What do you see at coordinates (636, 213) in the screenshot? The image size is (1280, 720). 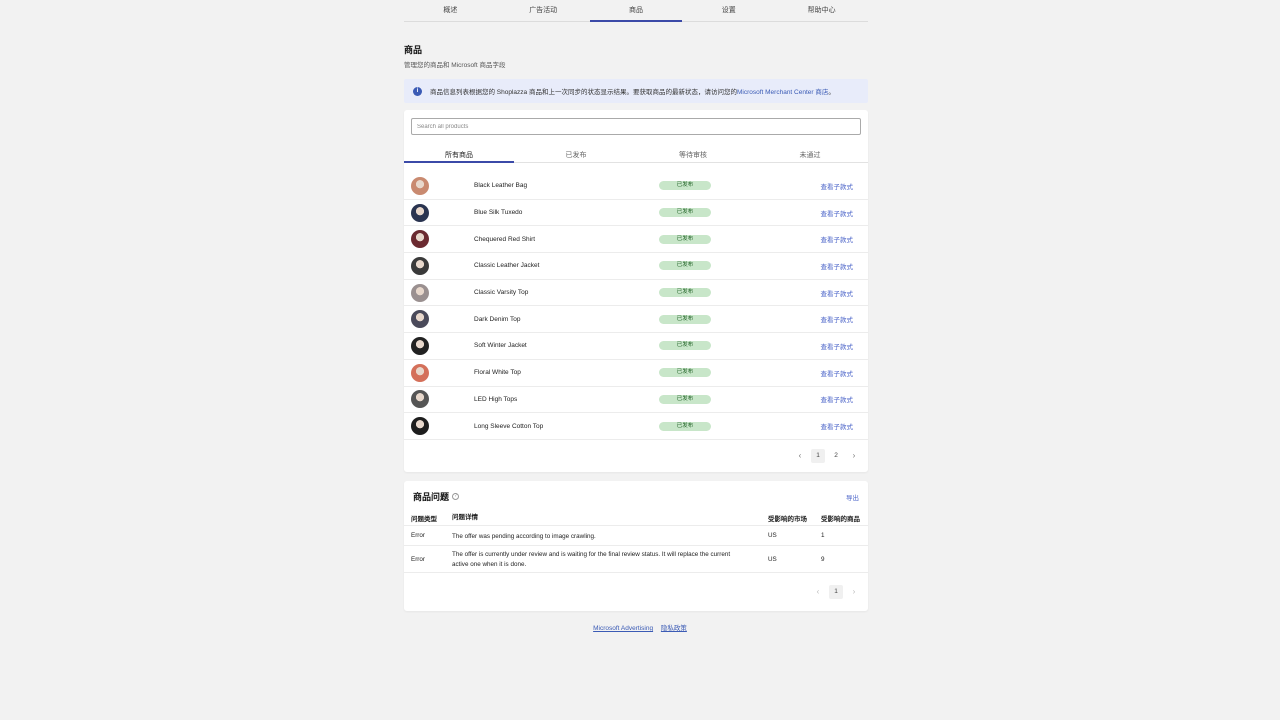 I see `product-row: Blue Silk Tuxedo 已发布 查看子款式` at bounding box center [636, 213].